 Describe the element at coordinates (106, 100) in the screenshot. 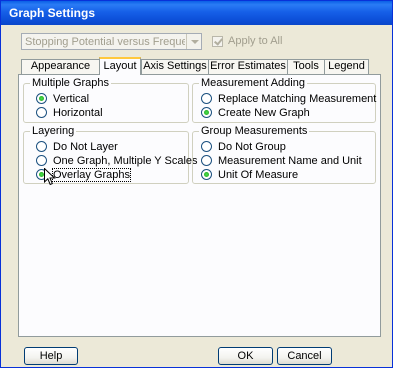

I see `multiple-graphs-group: Multiple Graphs Vertical Horizontal` at that location.